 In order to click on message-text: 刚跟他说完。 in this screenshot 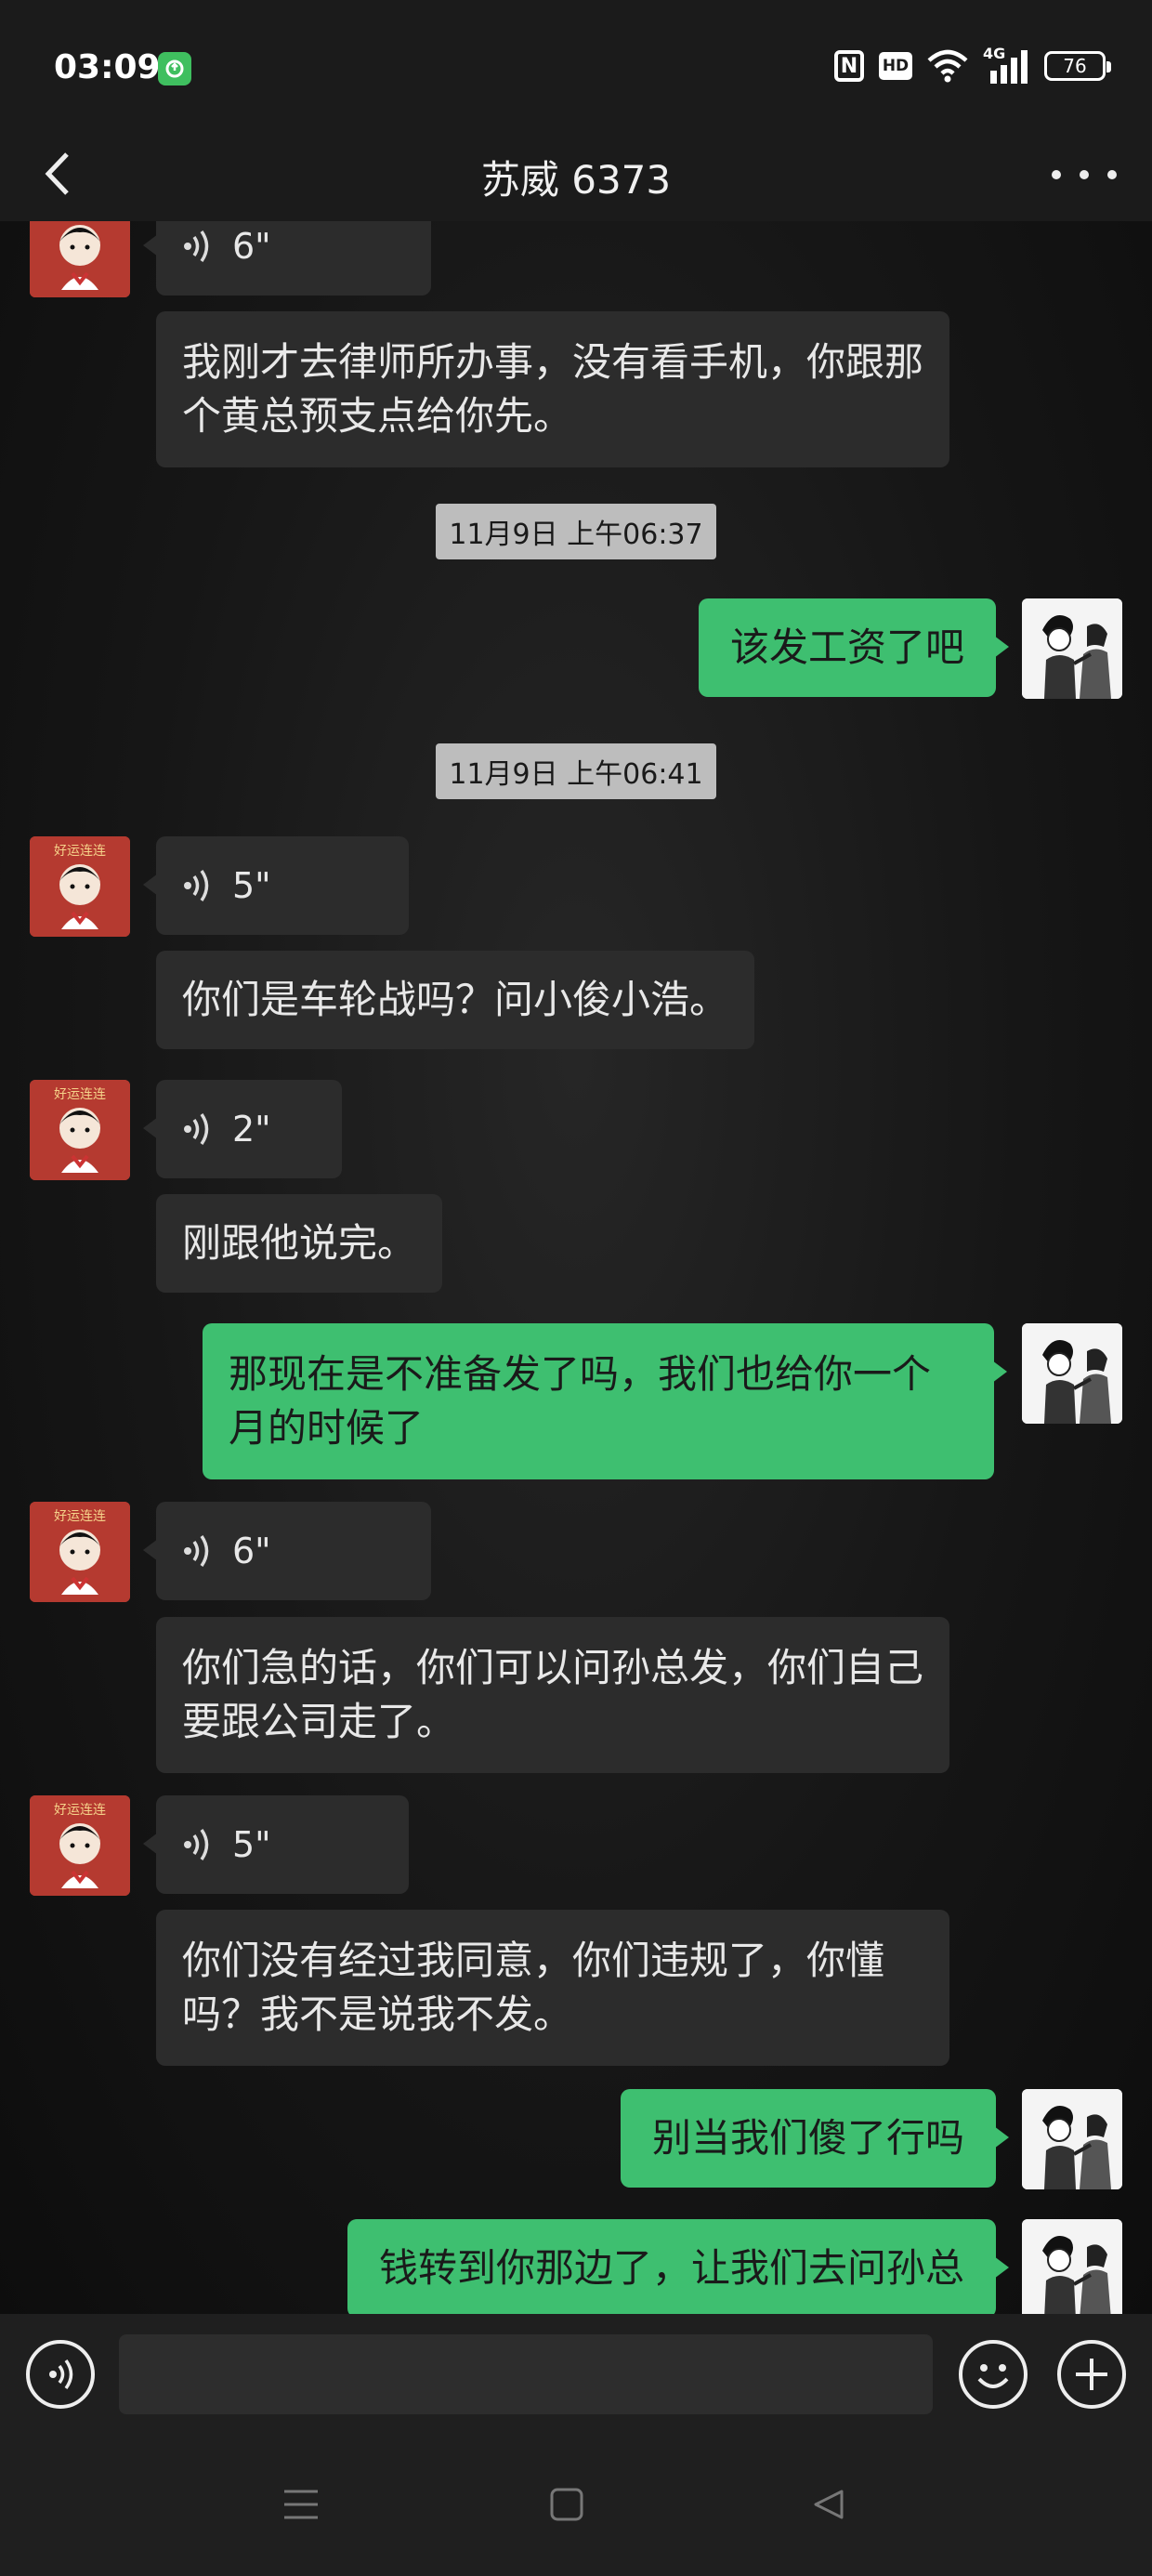, I will do `click(299, 1243)`.